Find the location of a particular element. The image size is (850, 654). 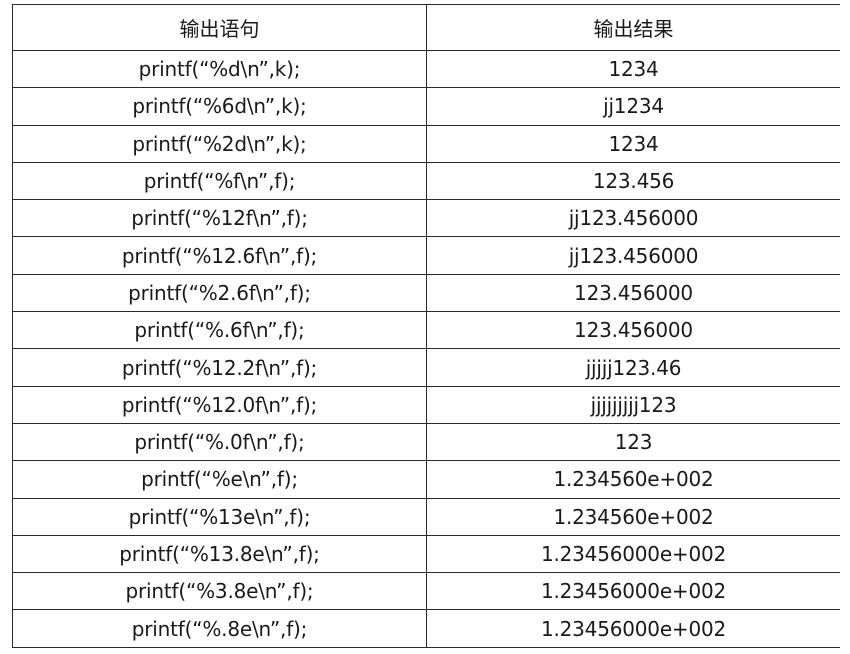

table-row: printf(“%3.8e\n”,f); 1.23456000e+002 is located at coordinates (426, 591).